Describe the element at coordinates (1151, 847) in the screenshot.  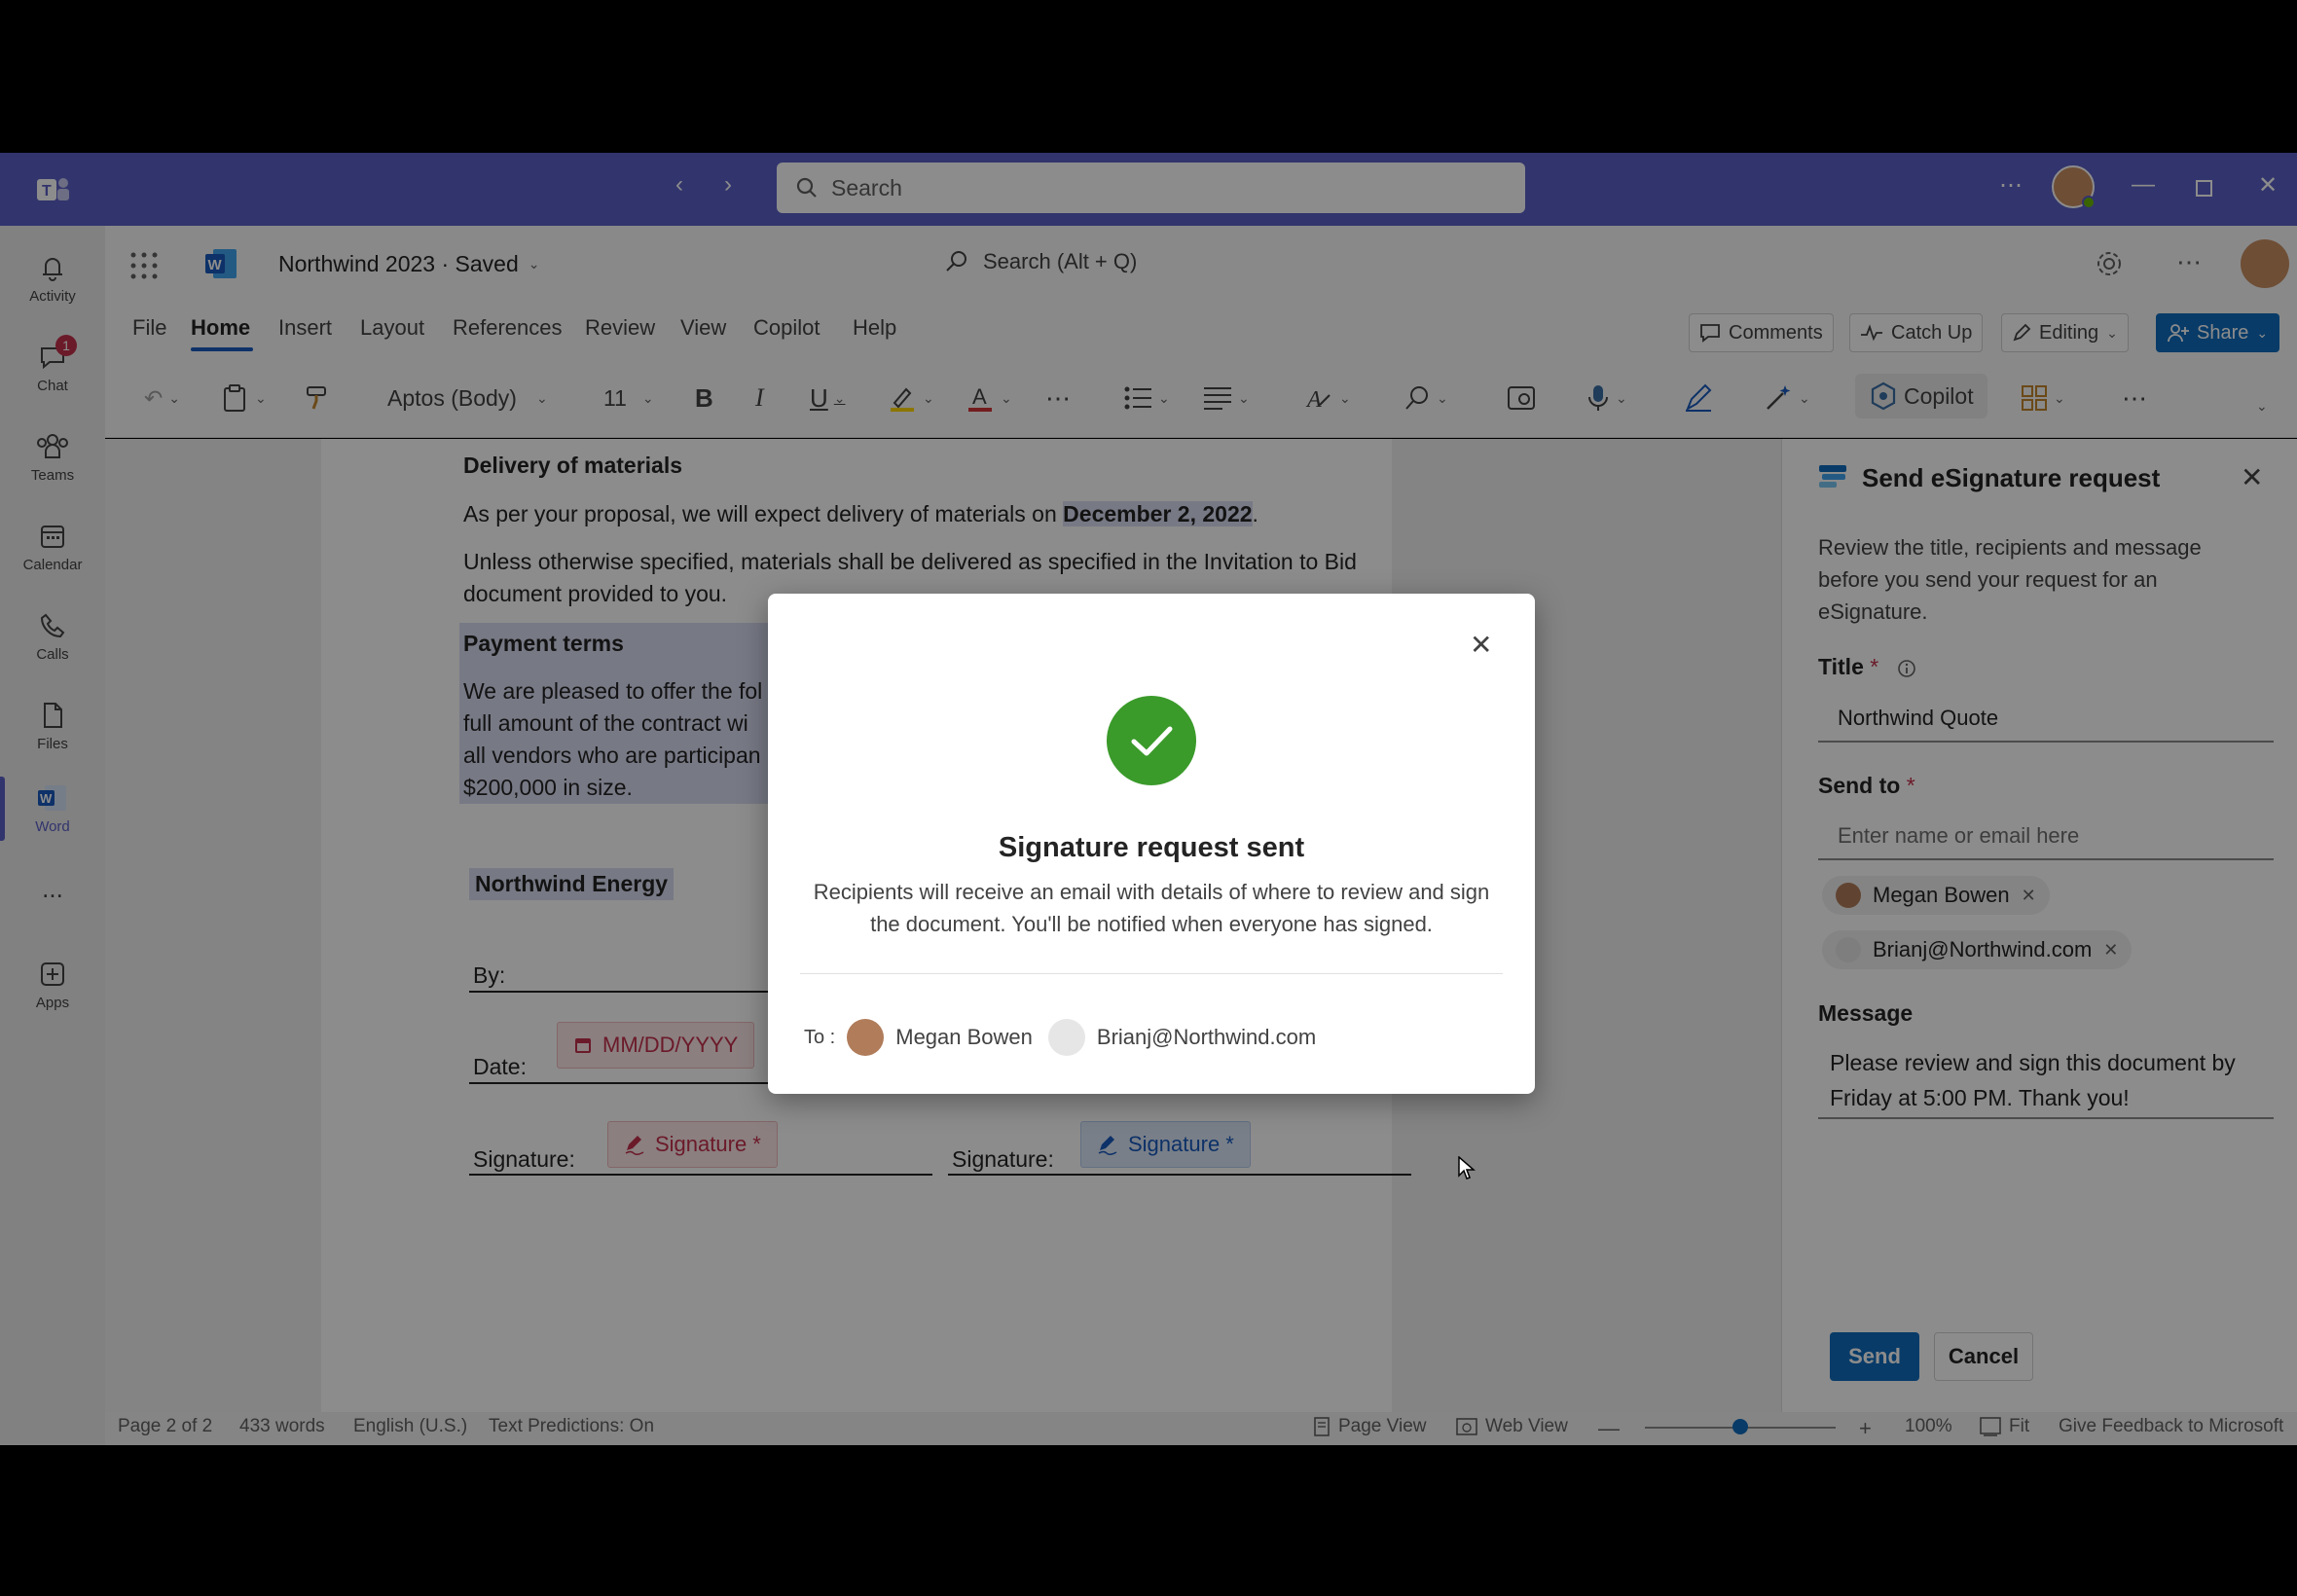
I see `dialog-title: Signature request sent` at that location.